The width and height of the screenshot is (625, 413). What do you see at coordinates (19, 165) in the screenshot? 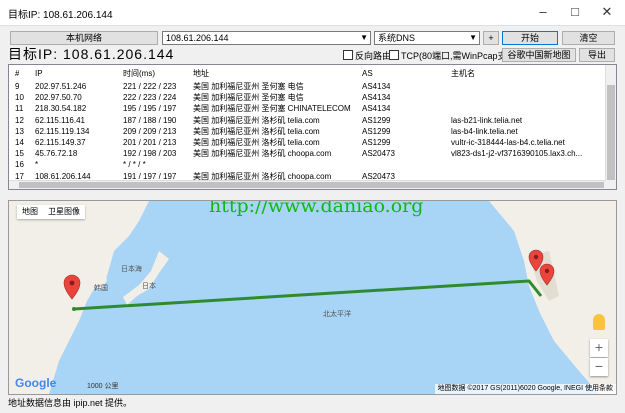
I see `hop-index: 16` at bounding box center [19, 165].